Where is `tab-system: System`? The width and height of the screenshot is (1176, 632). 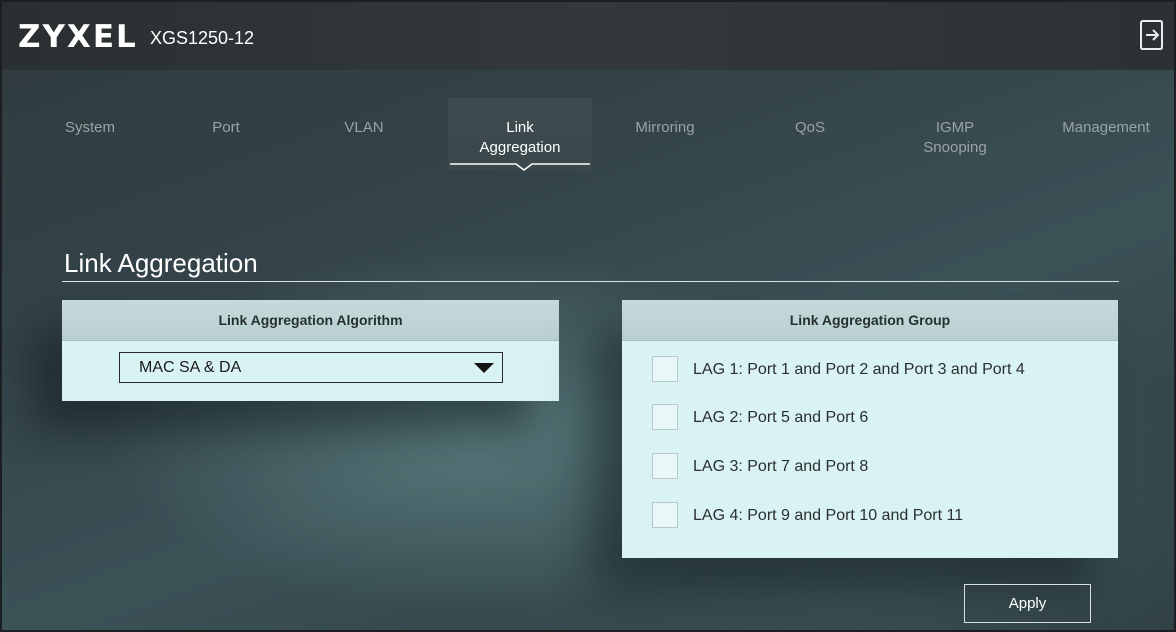 tab-system: System is located at coordinates (90, 134).